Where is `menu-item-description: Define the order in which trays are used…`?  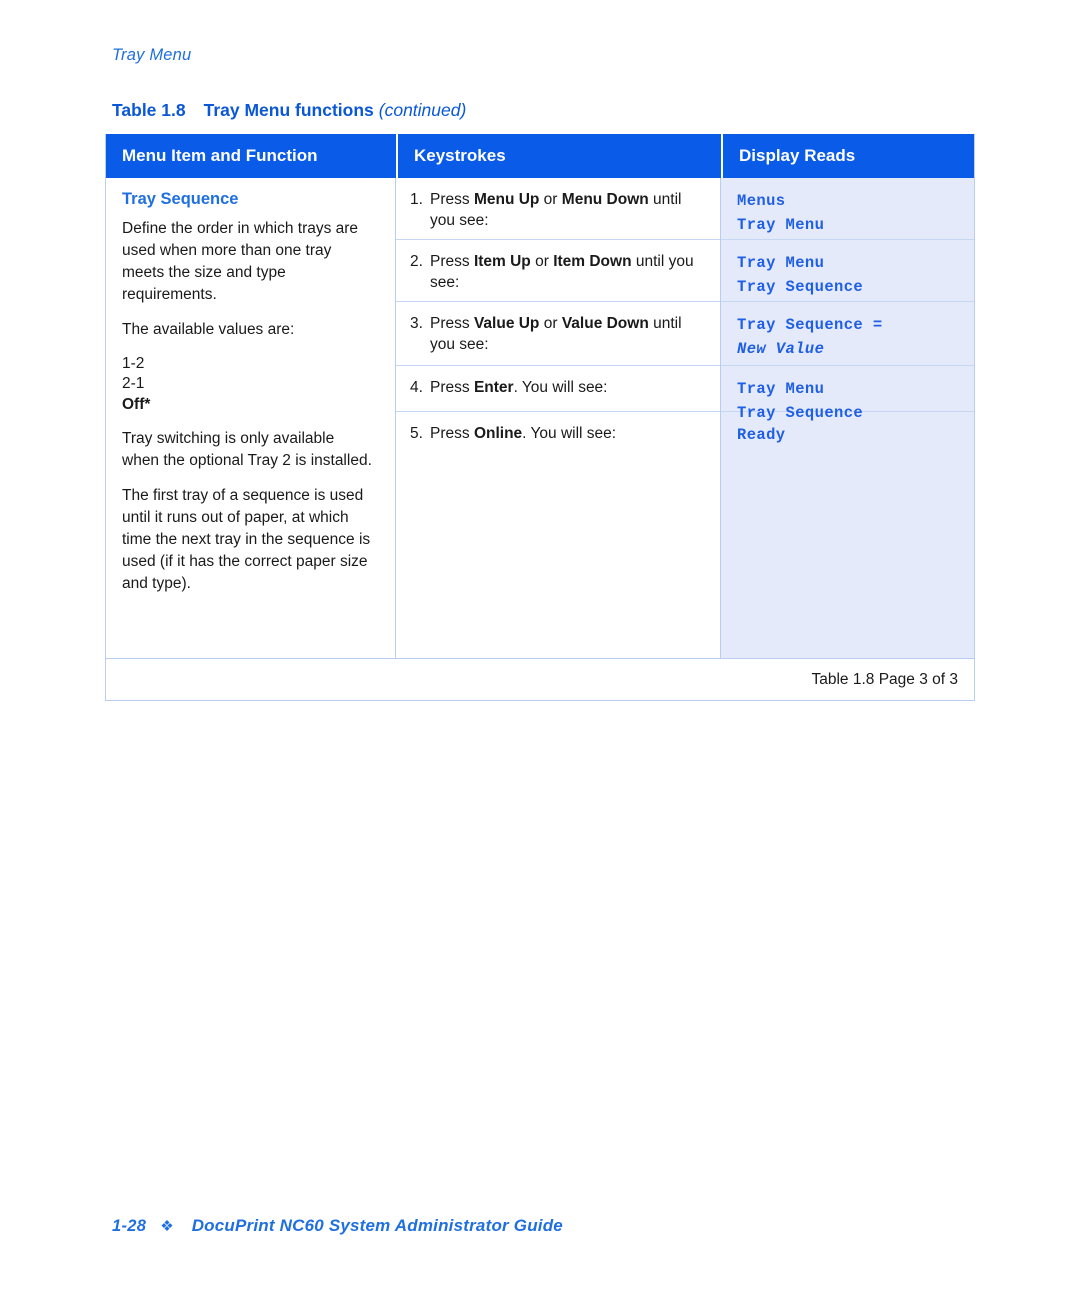
menu-item-description: Define the order in which trays are used… is located at coordinates (240, 261).